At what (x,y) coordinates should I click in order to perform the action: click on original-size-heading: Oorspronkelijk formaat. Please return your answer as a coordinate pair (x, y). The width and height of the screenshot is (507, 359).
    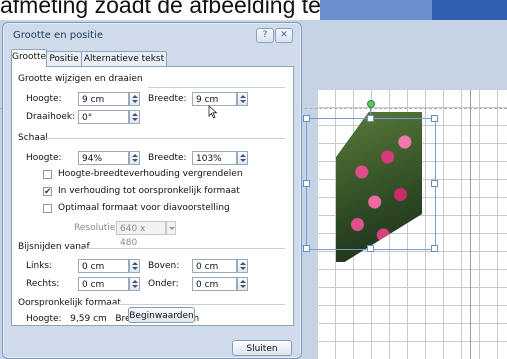
    Looking at the image, I should click on (69, 303).